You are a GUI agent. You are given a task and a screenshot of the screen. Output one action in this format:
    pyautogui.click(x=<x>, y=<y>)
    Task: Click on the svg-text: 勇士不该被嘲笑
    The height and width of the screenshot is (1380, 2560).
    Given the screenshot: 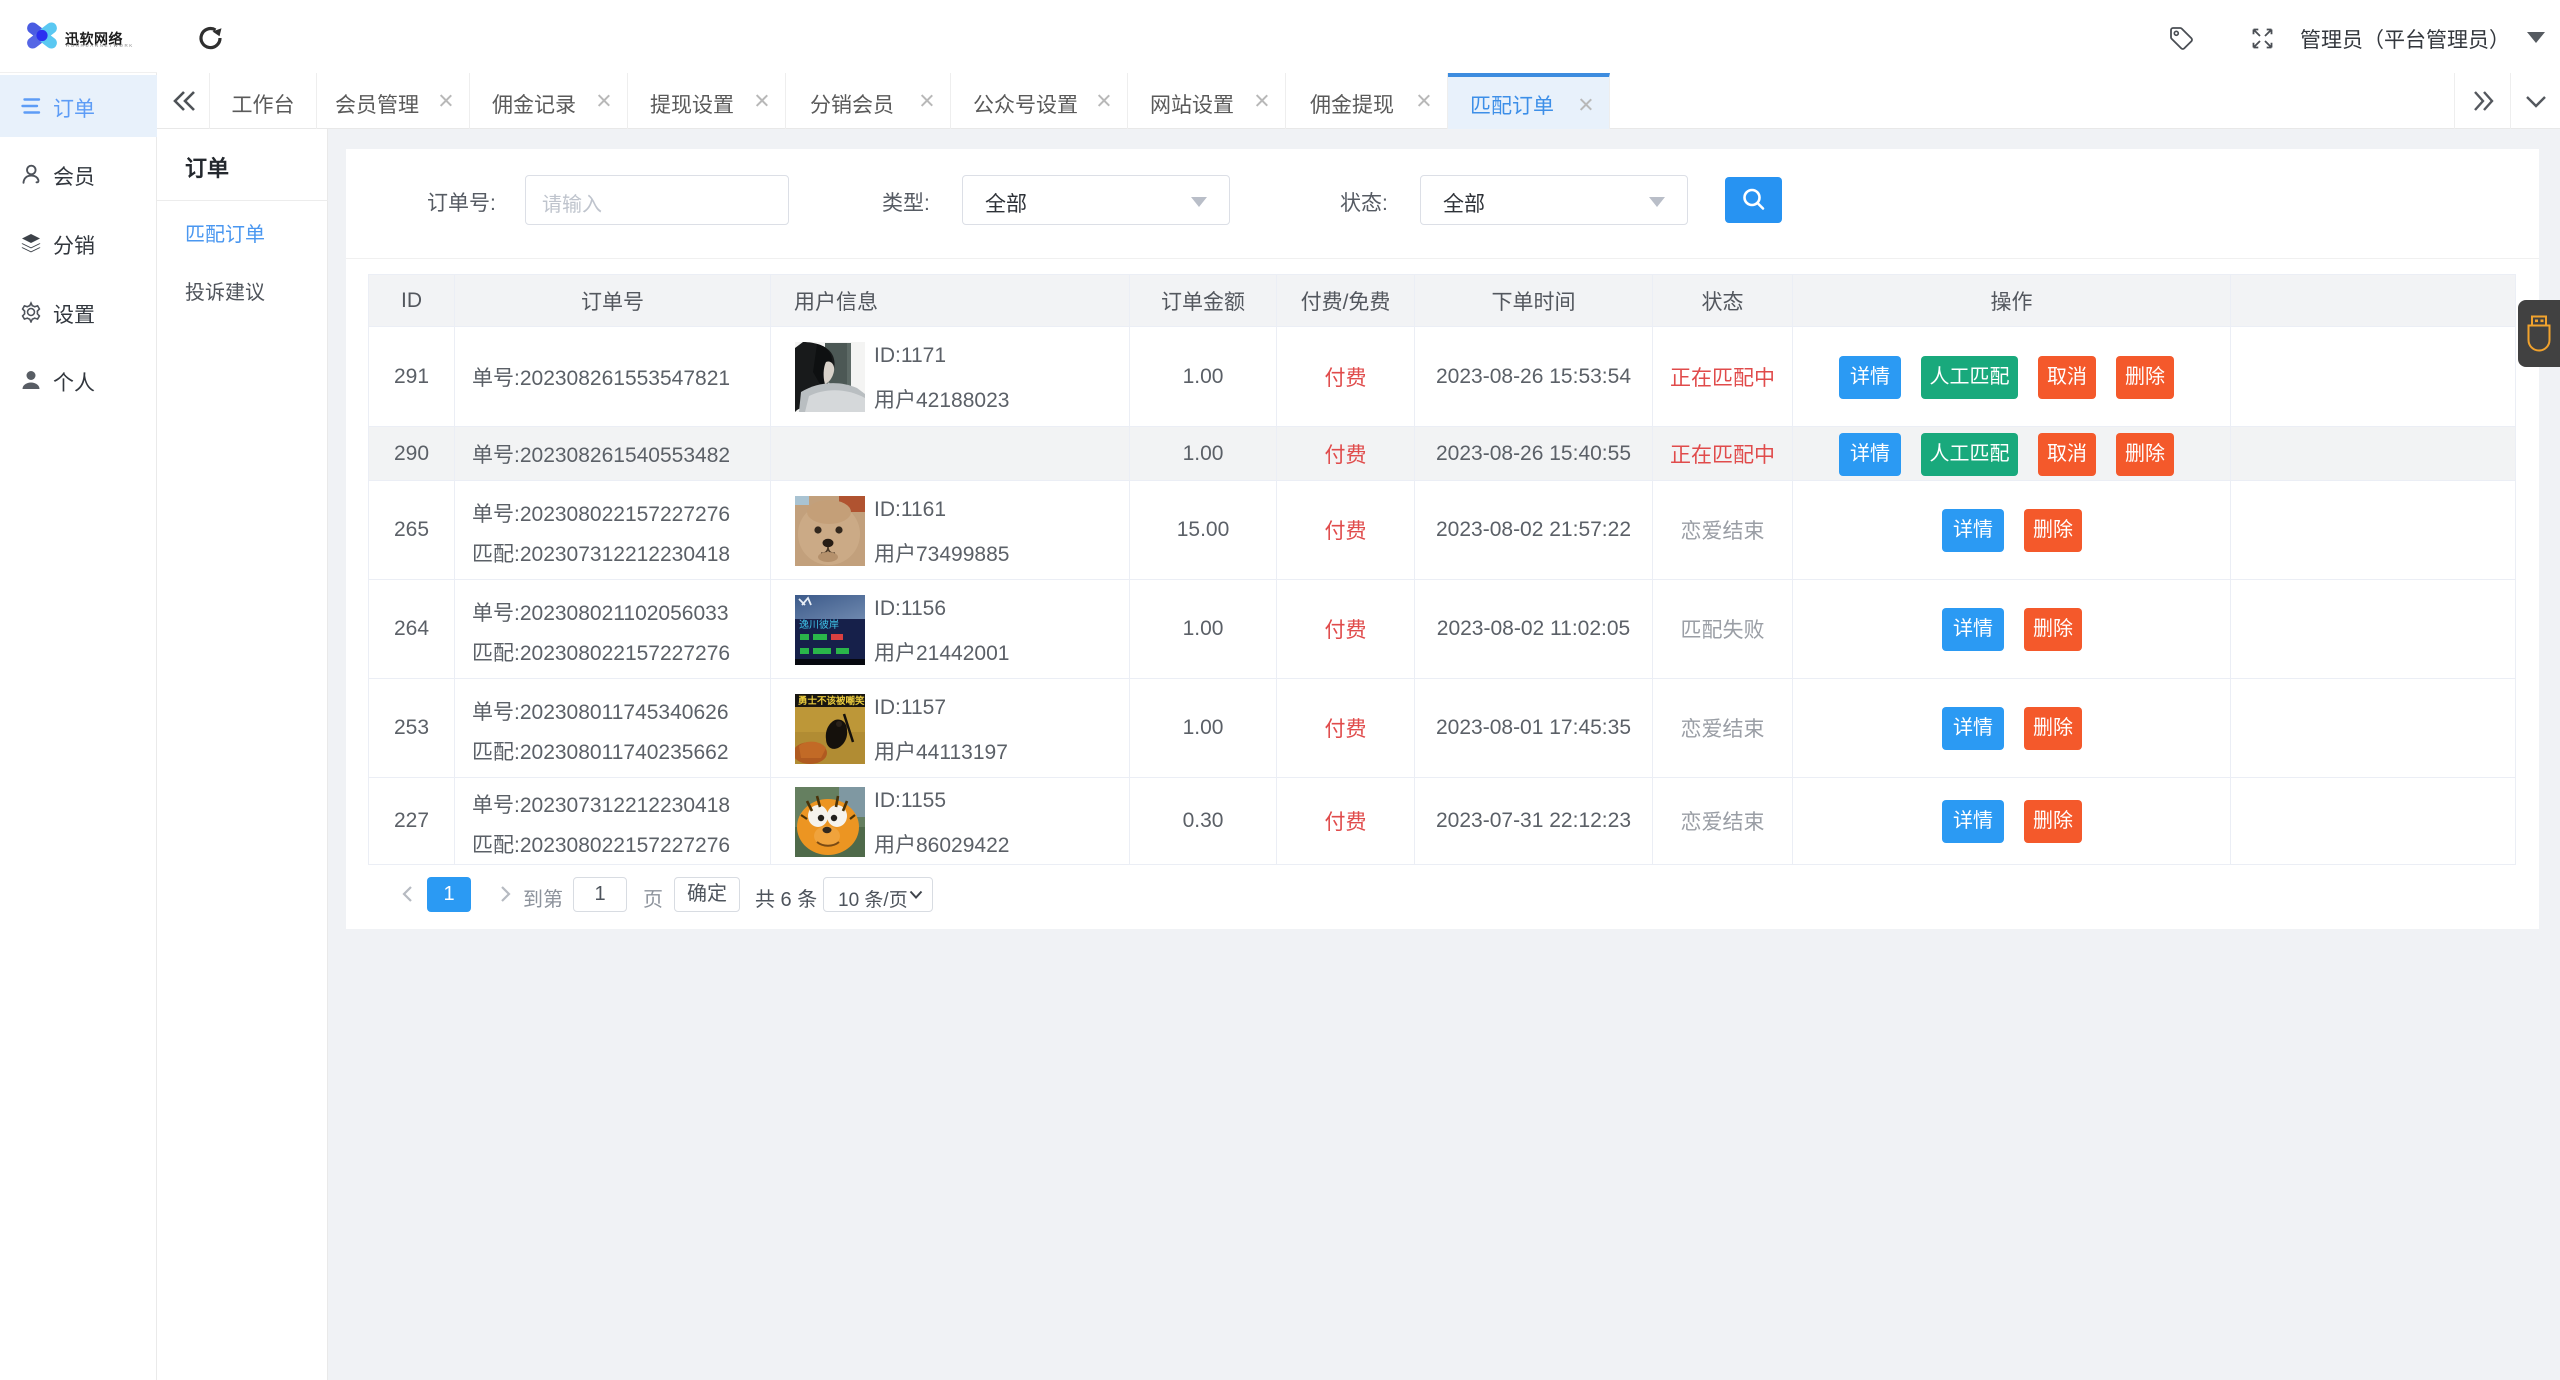 What is the action you would take?
    pyautogui.click(x=831, y=701)
    